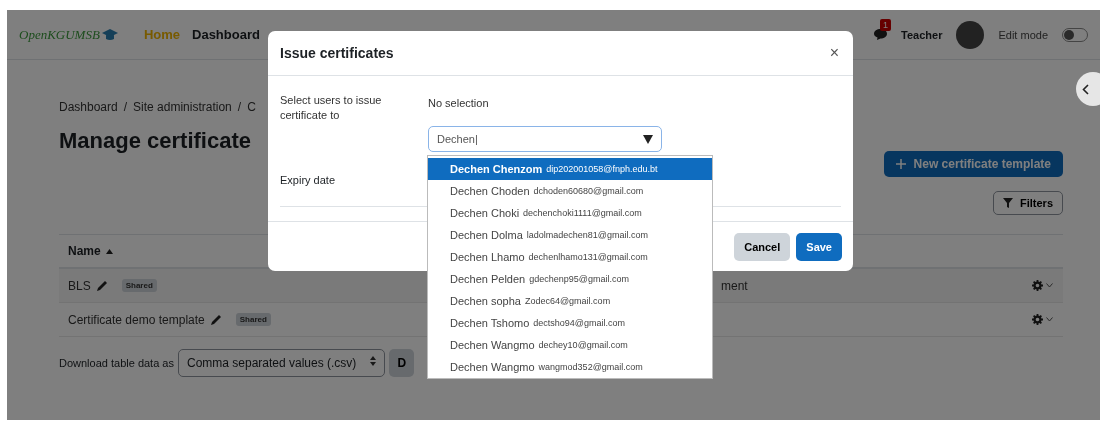 This screenshot has height=423, width=1109. I want to click on graduation-cap-icon, so click(109, 34).